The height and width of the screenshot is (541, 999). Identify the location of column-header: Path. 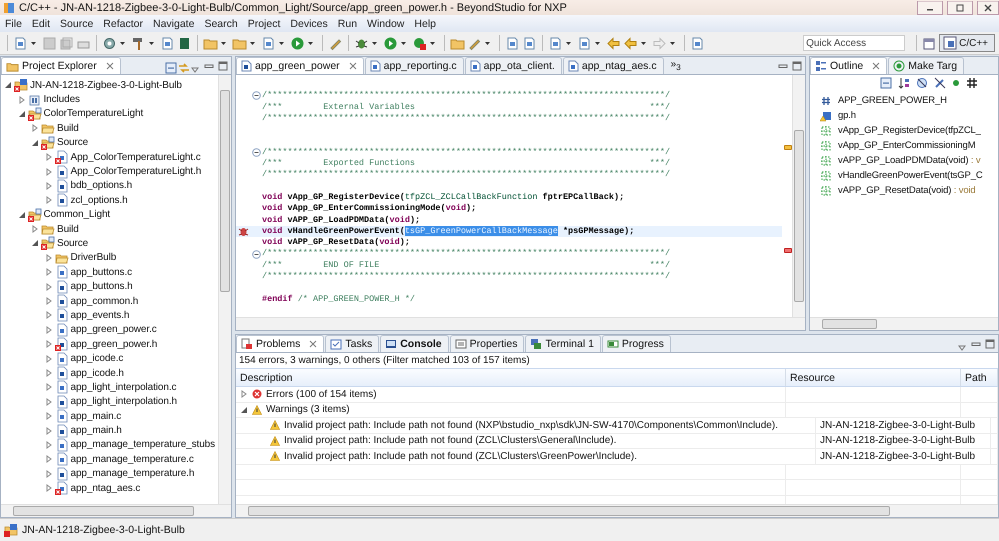
(979, 377).